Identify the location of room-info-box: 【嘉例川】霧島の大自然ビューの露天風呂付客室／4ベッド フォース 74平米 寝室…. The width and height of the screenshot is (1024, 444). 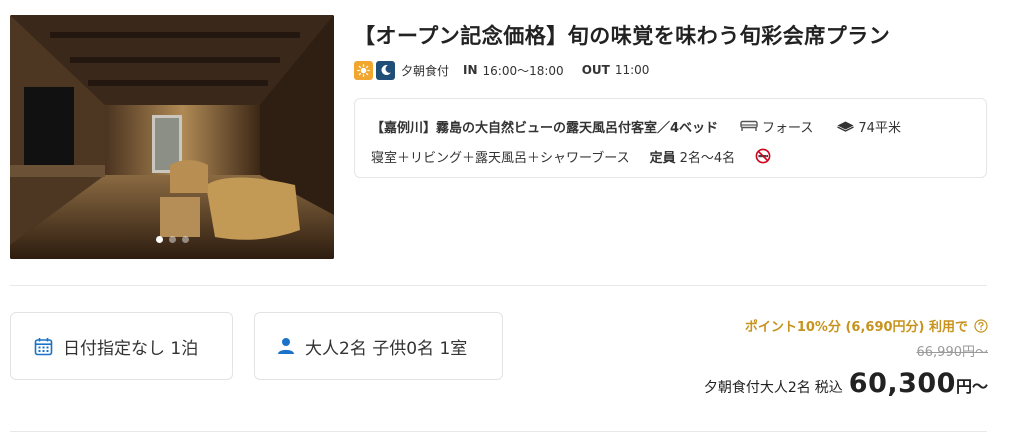
(670, 138).